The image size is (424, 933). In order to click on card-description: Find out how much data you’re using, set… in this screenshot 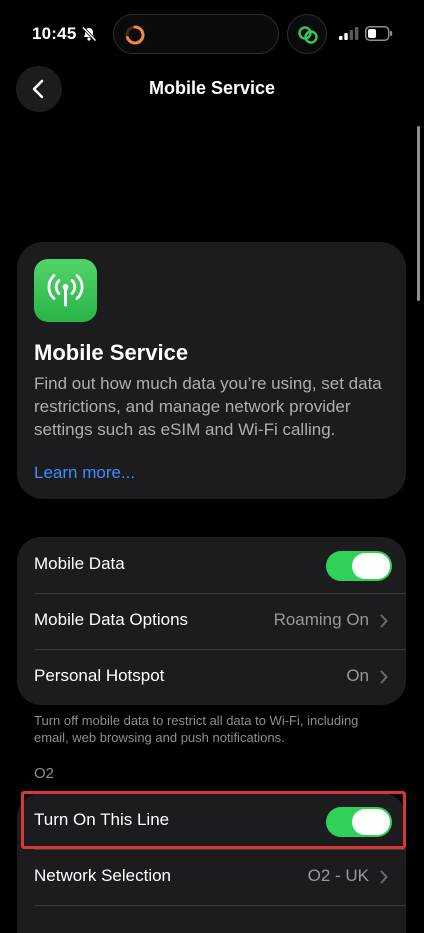, I will do `click(208, 406)`.